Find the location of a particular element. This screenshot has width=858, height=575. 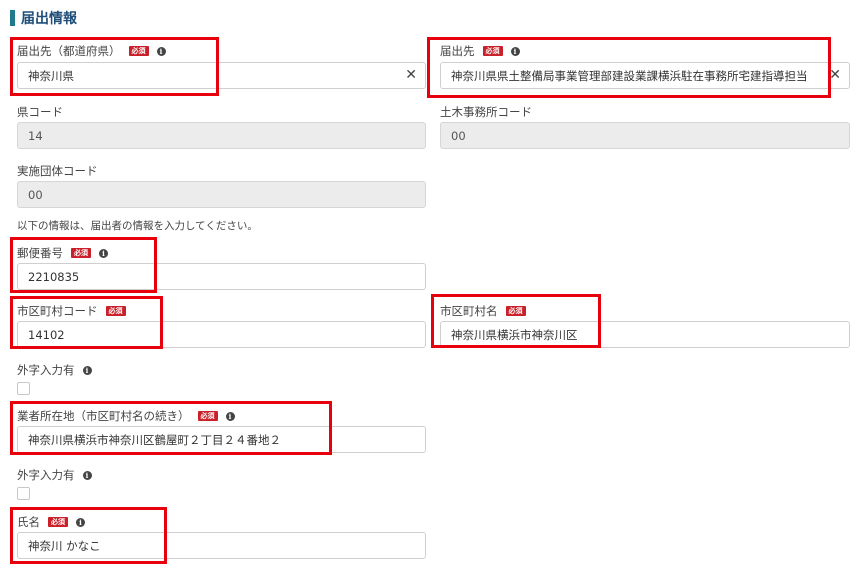

name-input: 神奈川 かなこ is located at coordinates (221, 545).